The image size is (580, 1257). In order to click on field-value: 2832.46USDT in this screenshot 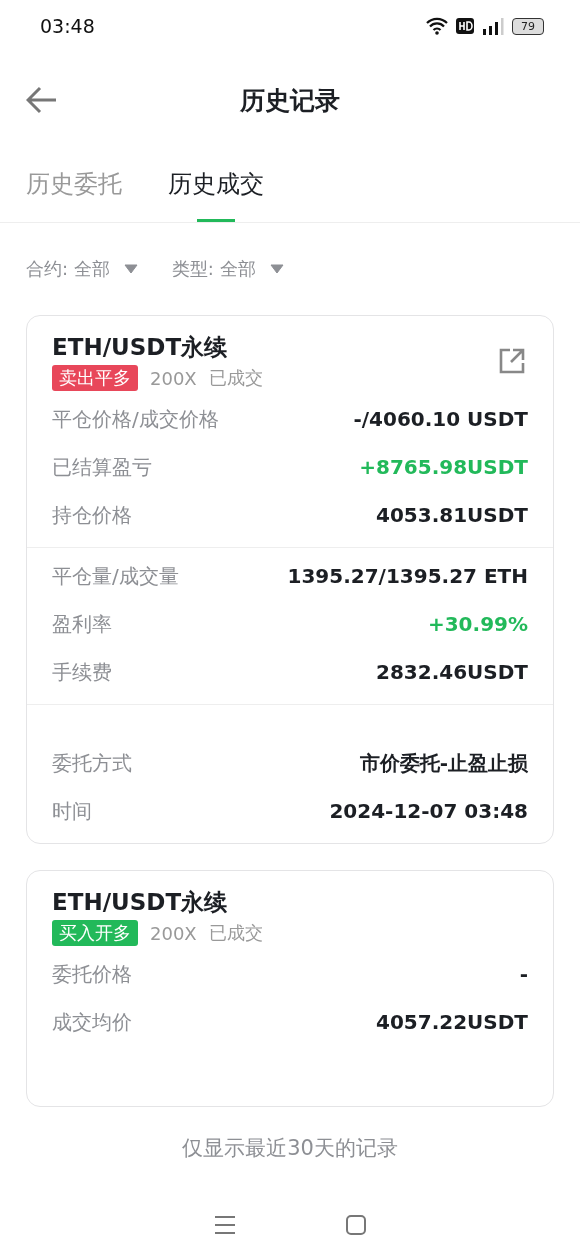, I will do `click(452, 672)`.